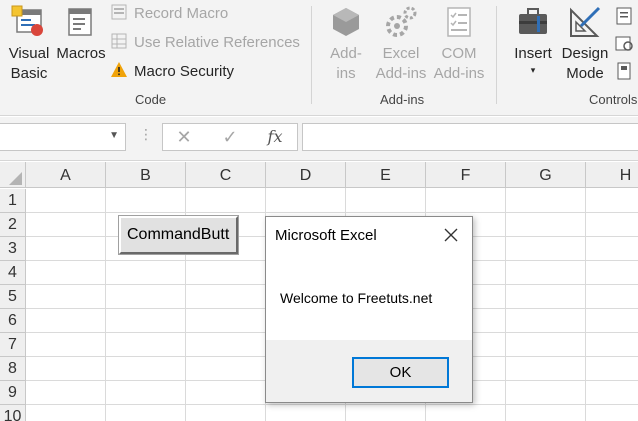 The height and width of the screenshot is (421, 638). What do you see at coordinates (625, 71) in the screenshot?
I see `run-dialog-icon` at bounding box center [625, 71].